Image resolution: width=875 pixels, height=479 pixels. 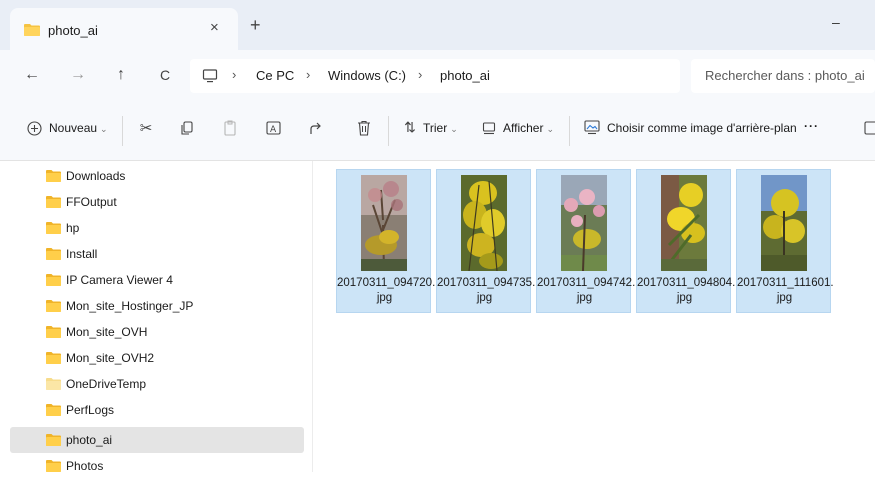 I want to click on copy-icon, so click(x=187, y=129).